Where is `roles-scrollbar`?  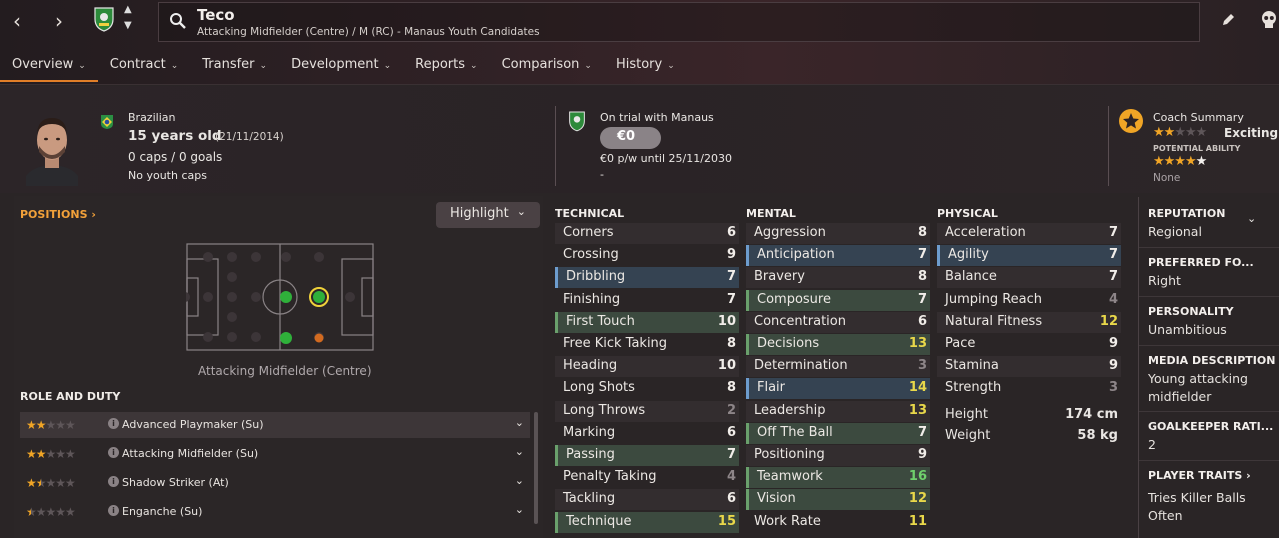
roles-scrollbar is located at coordinates (536, 468).